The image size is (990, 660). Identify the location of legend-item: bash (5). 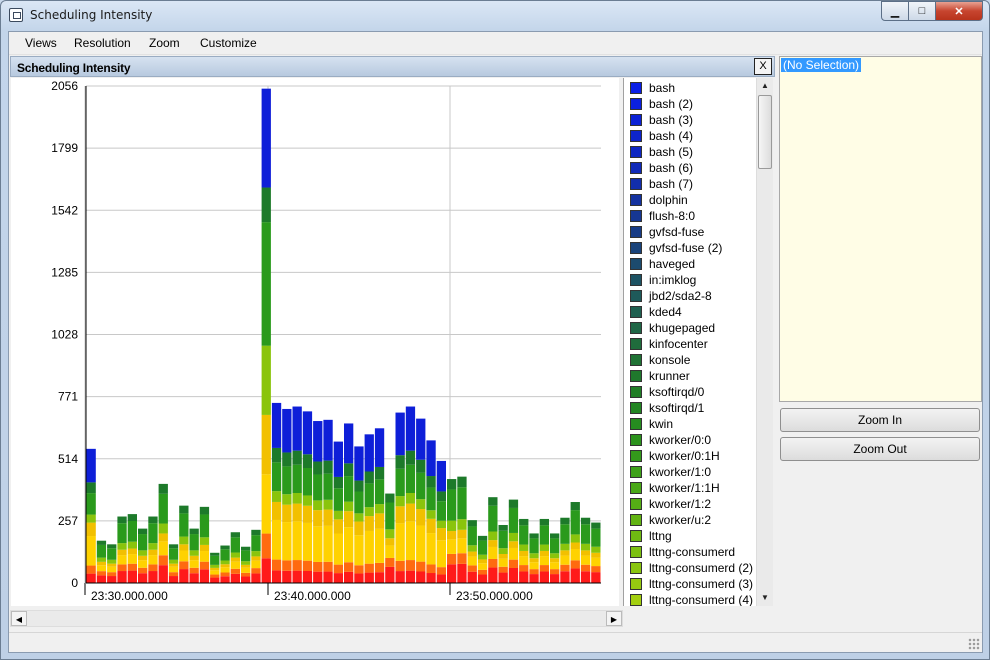
(661, 152).